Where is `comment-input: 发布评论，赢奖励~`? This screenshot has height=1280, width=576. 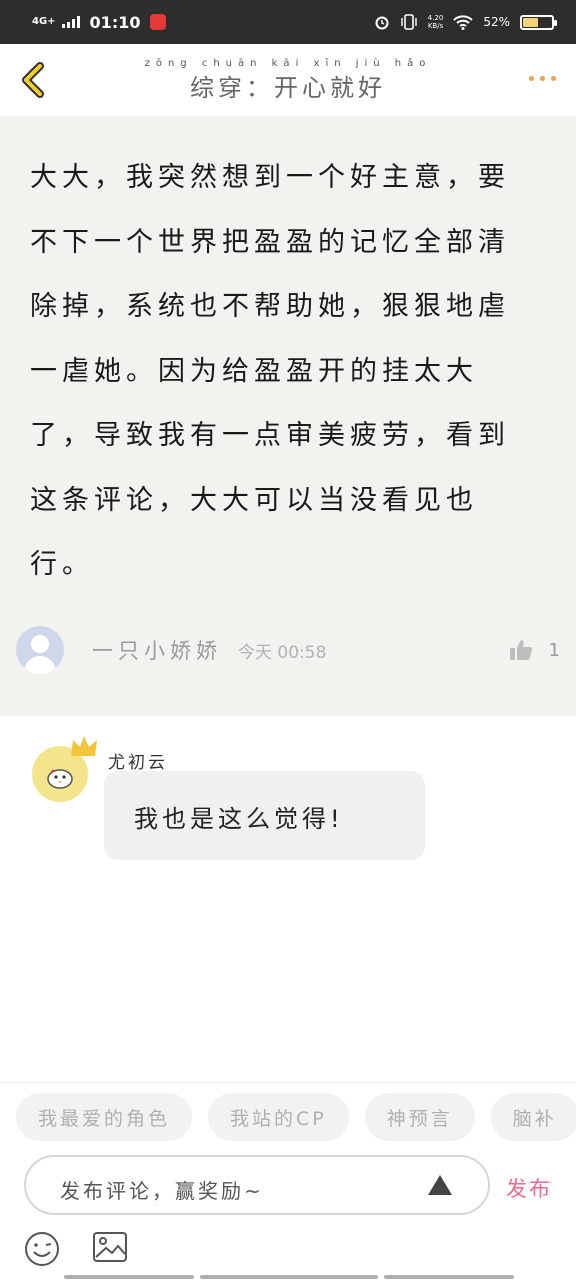 comment-input: 发布评论，赢奖励~ is located at coordinates (257, 1185).